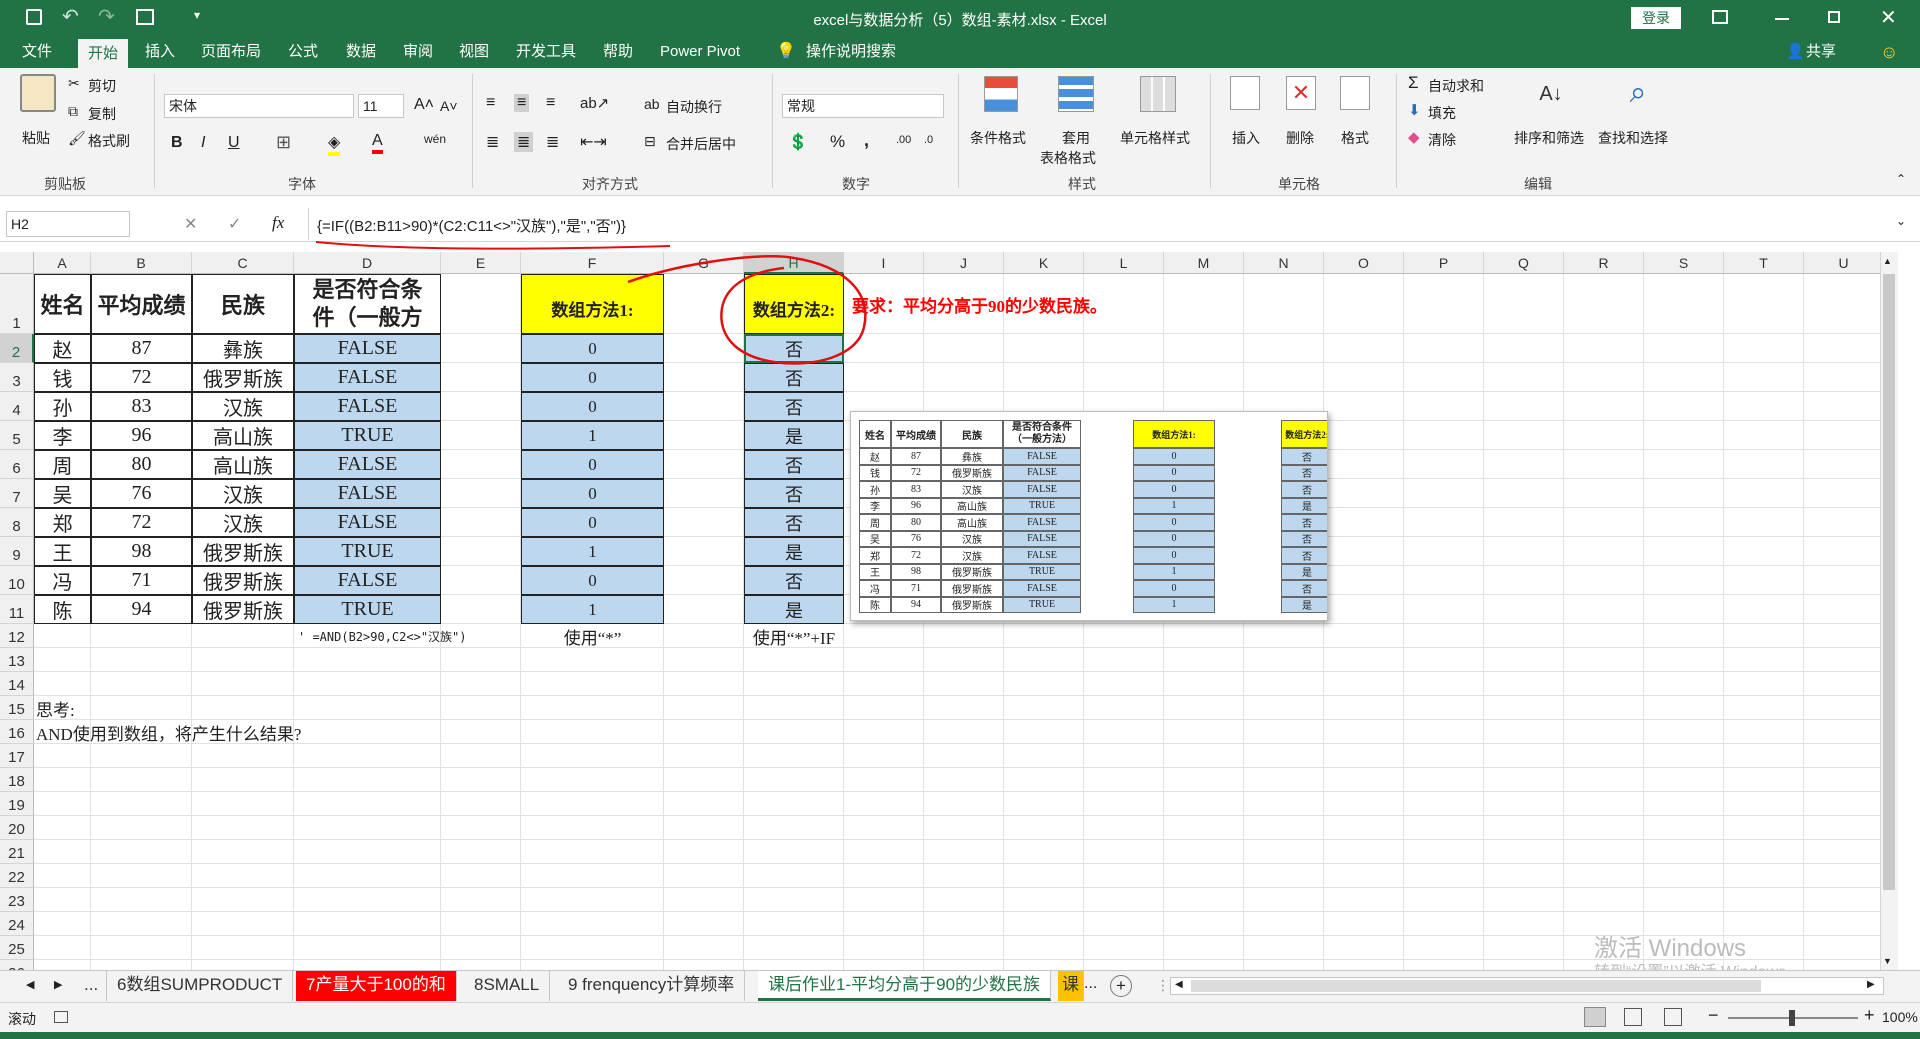 Image resolution: width=1920 pixels, height=1039 pixels. Describe the element at coordinates (700, 52) in the screenshot. I see `tab-power-pivot: Power Pivot` at that location.